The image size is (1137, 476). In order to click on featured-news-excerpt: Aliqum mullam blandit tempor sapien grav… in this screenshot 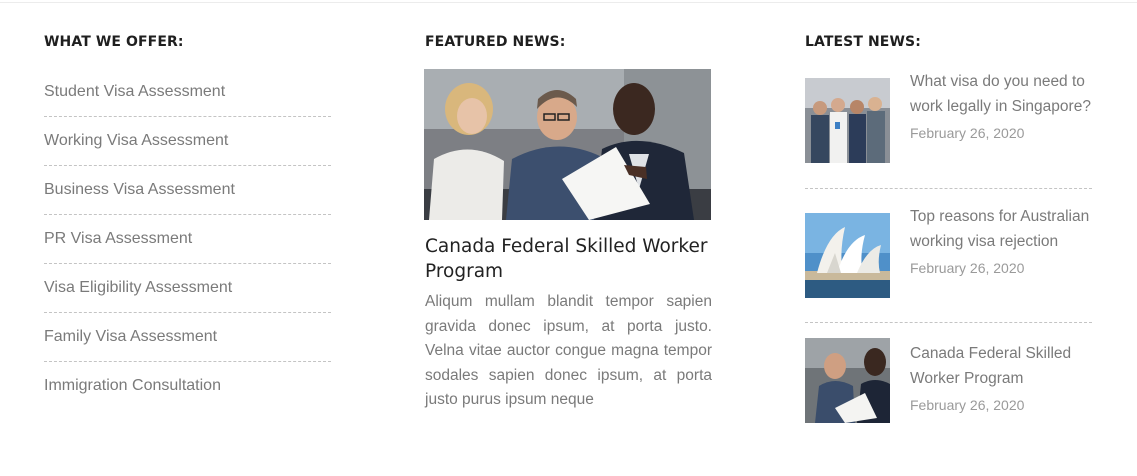, I will do `click(568, 350)`.